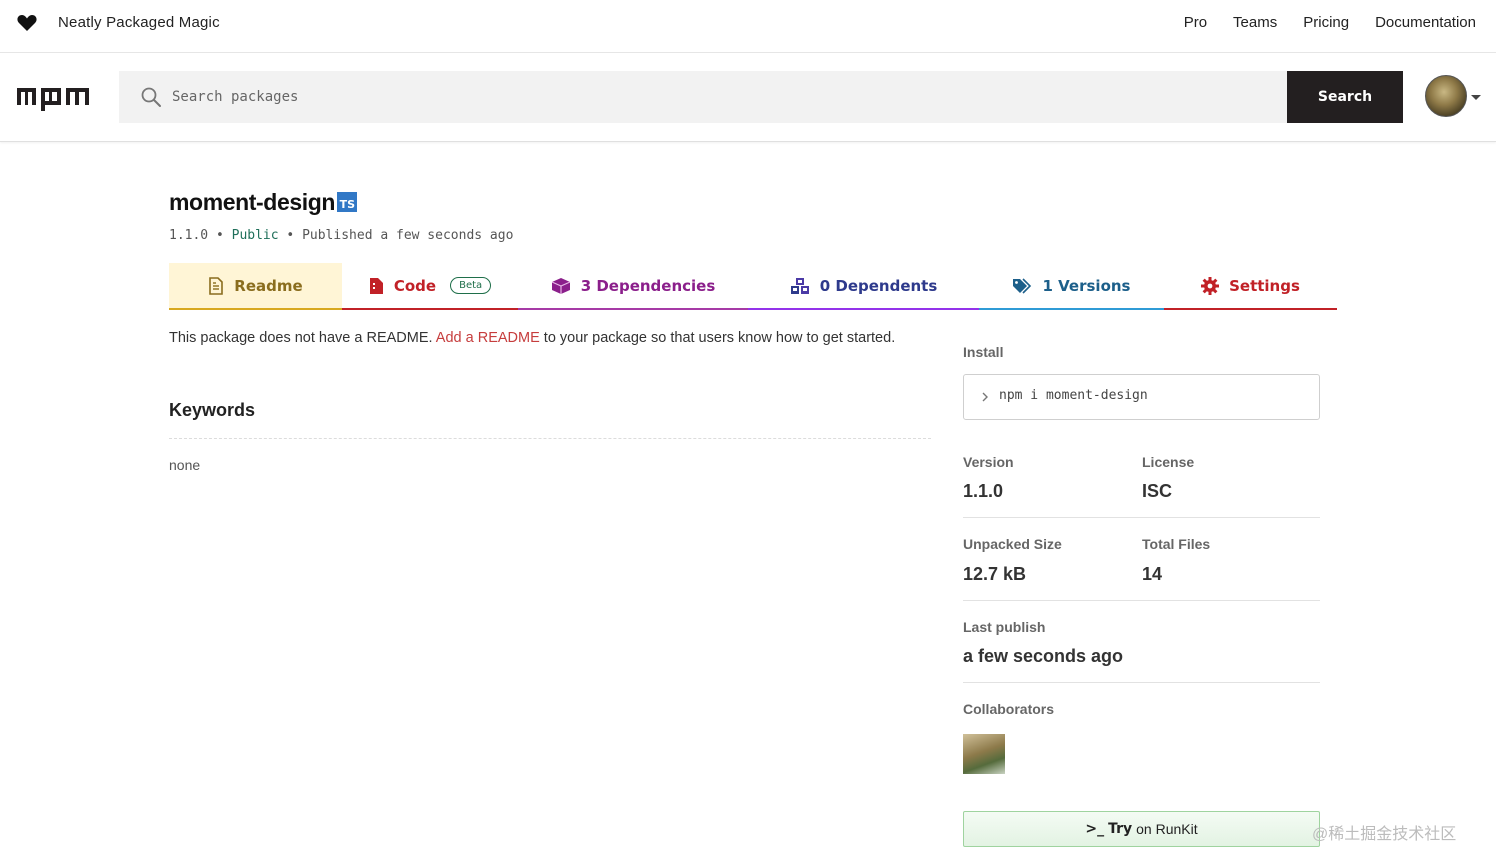 This screenshot has height=865, width=1496. I want to click on try-on-runkit-button: >_ Try on RunKit, so click(1141, 829).